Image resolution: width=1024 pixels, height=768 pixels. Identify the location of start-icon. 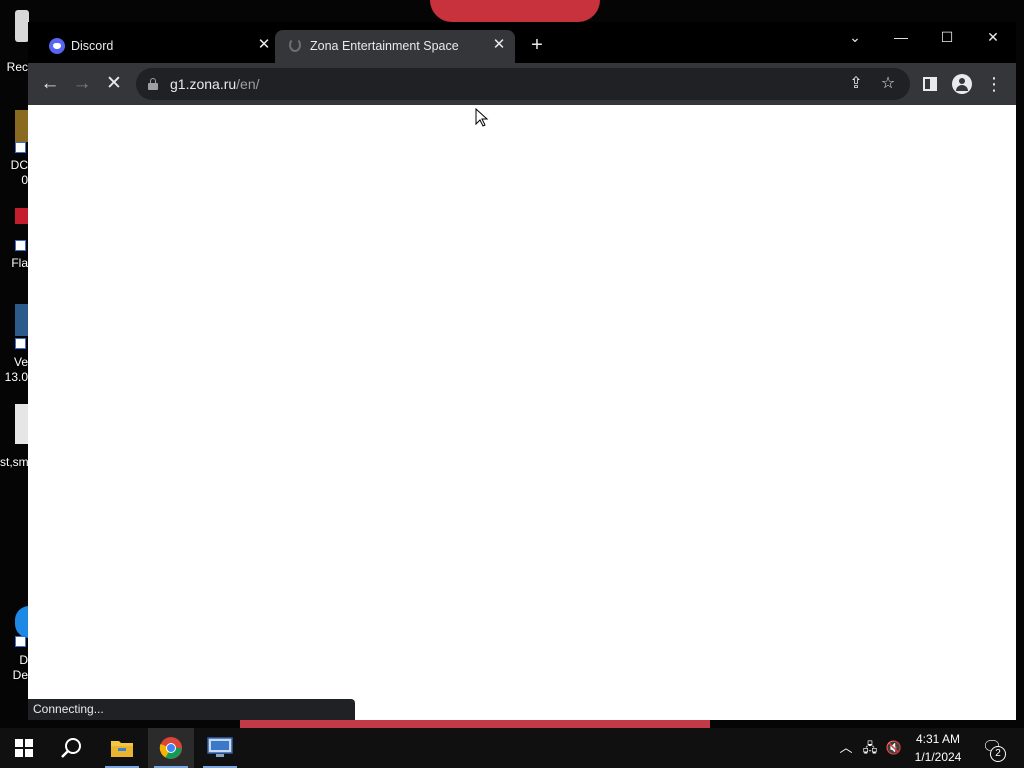
(24, 748).